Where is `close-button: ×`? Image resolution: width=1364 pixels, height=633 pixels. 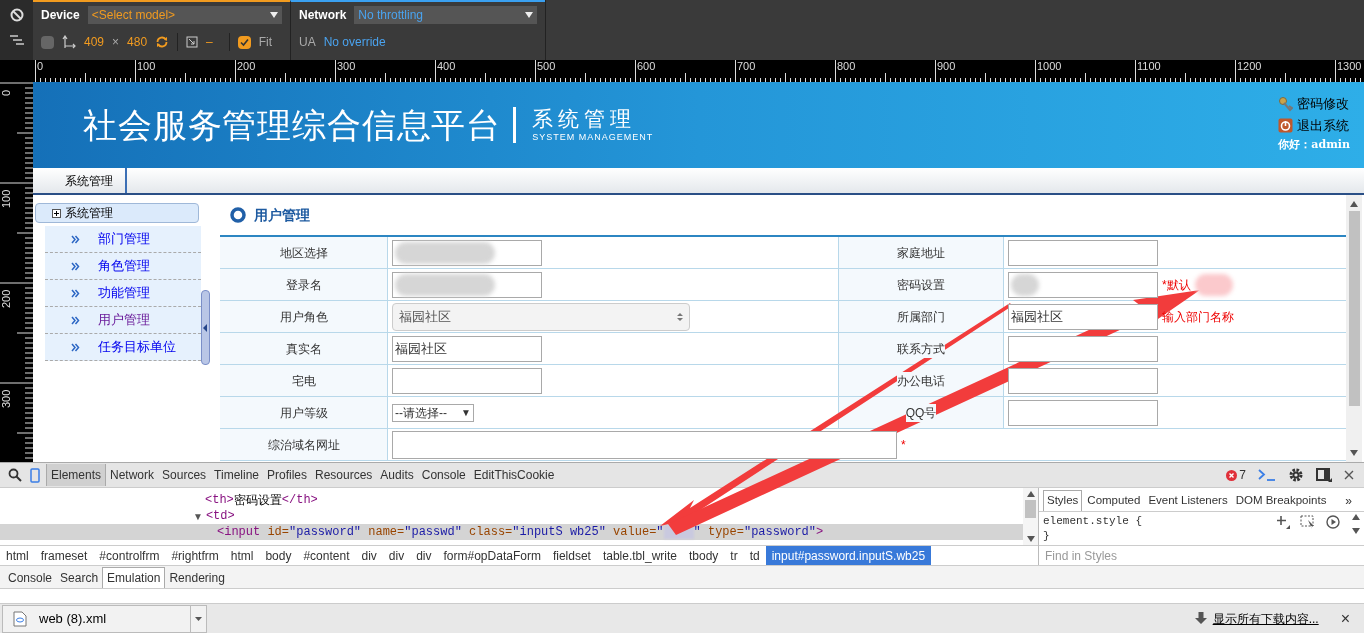 close-button: × is located at coordinates (1345, 618).